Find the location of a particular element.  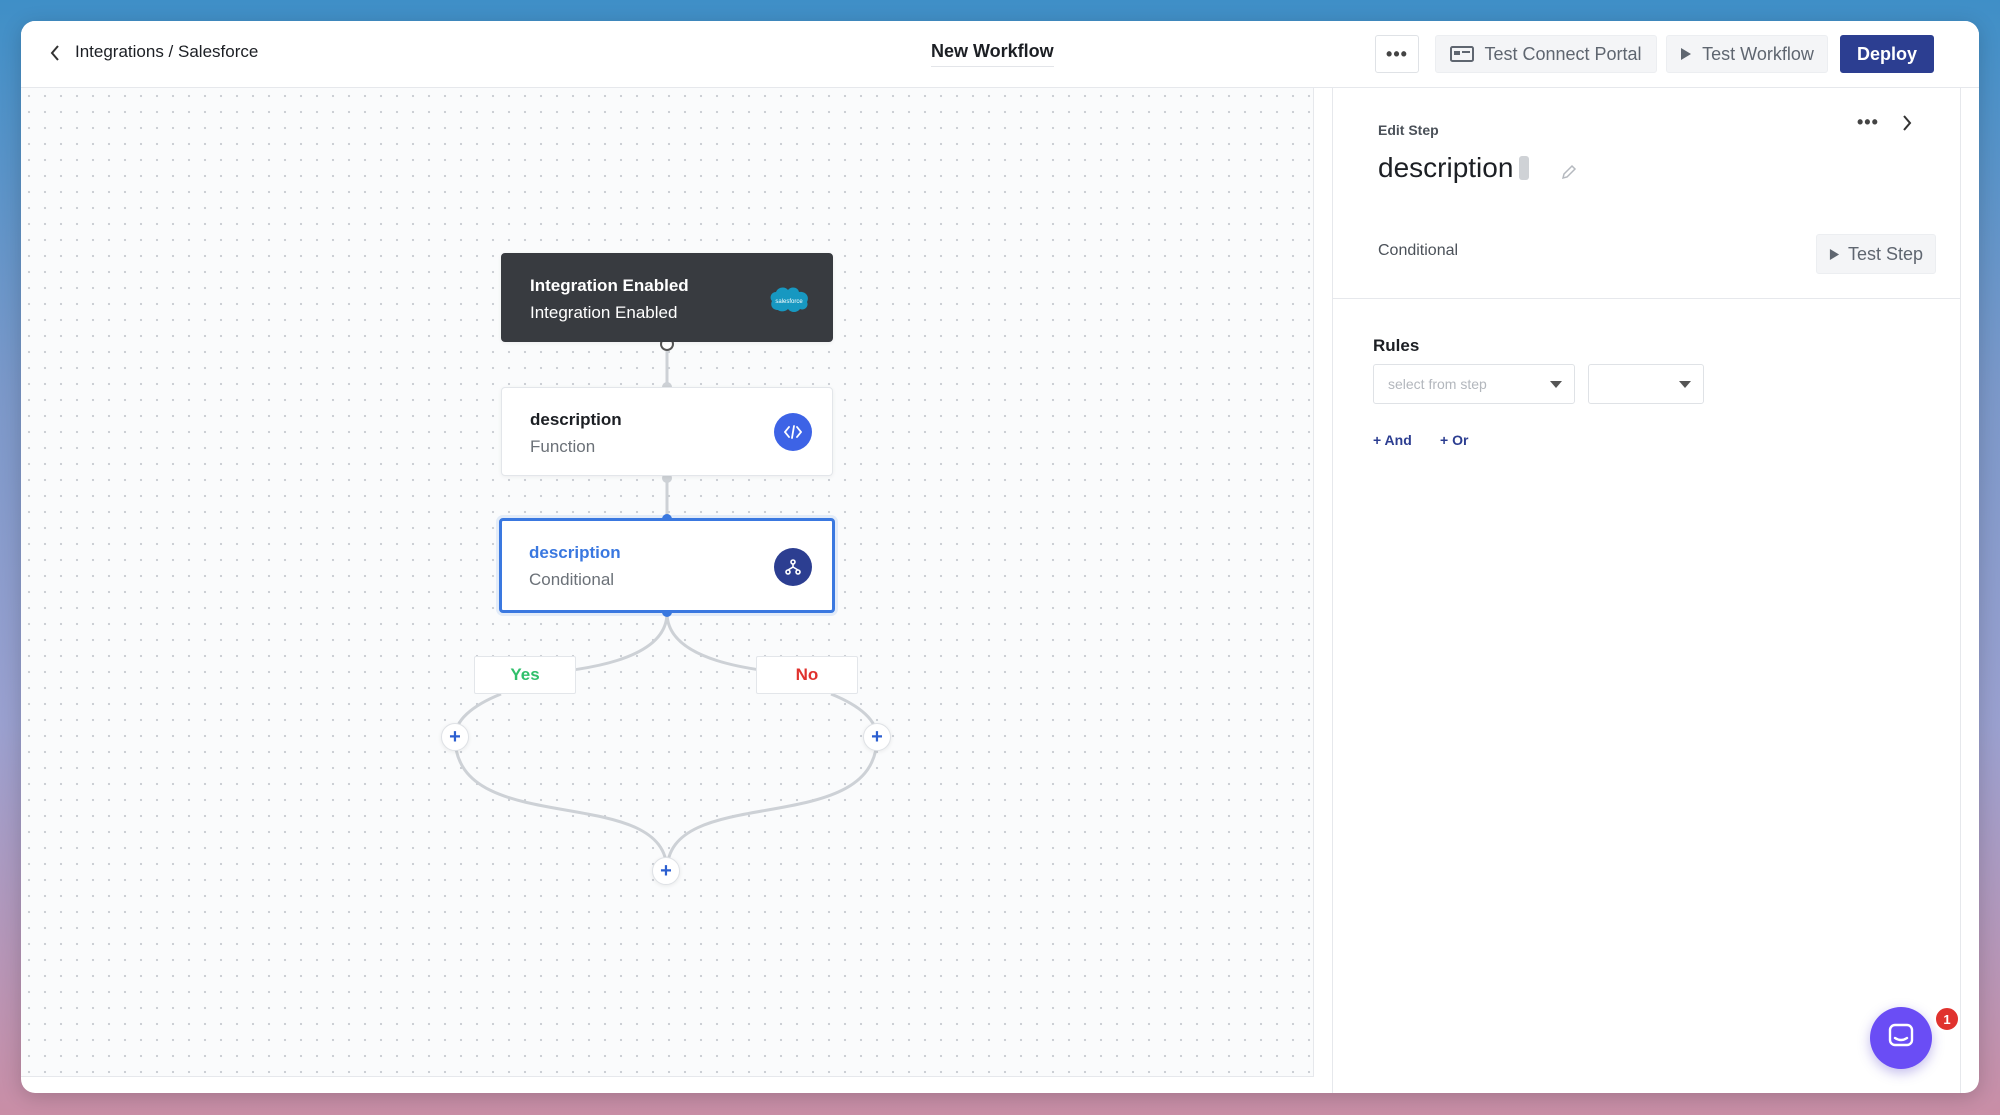

node-subtitle: Conditional is located at coordinates (572, 579).